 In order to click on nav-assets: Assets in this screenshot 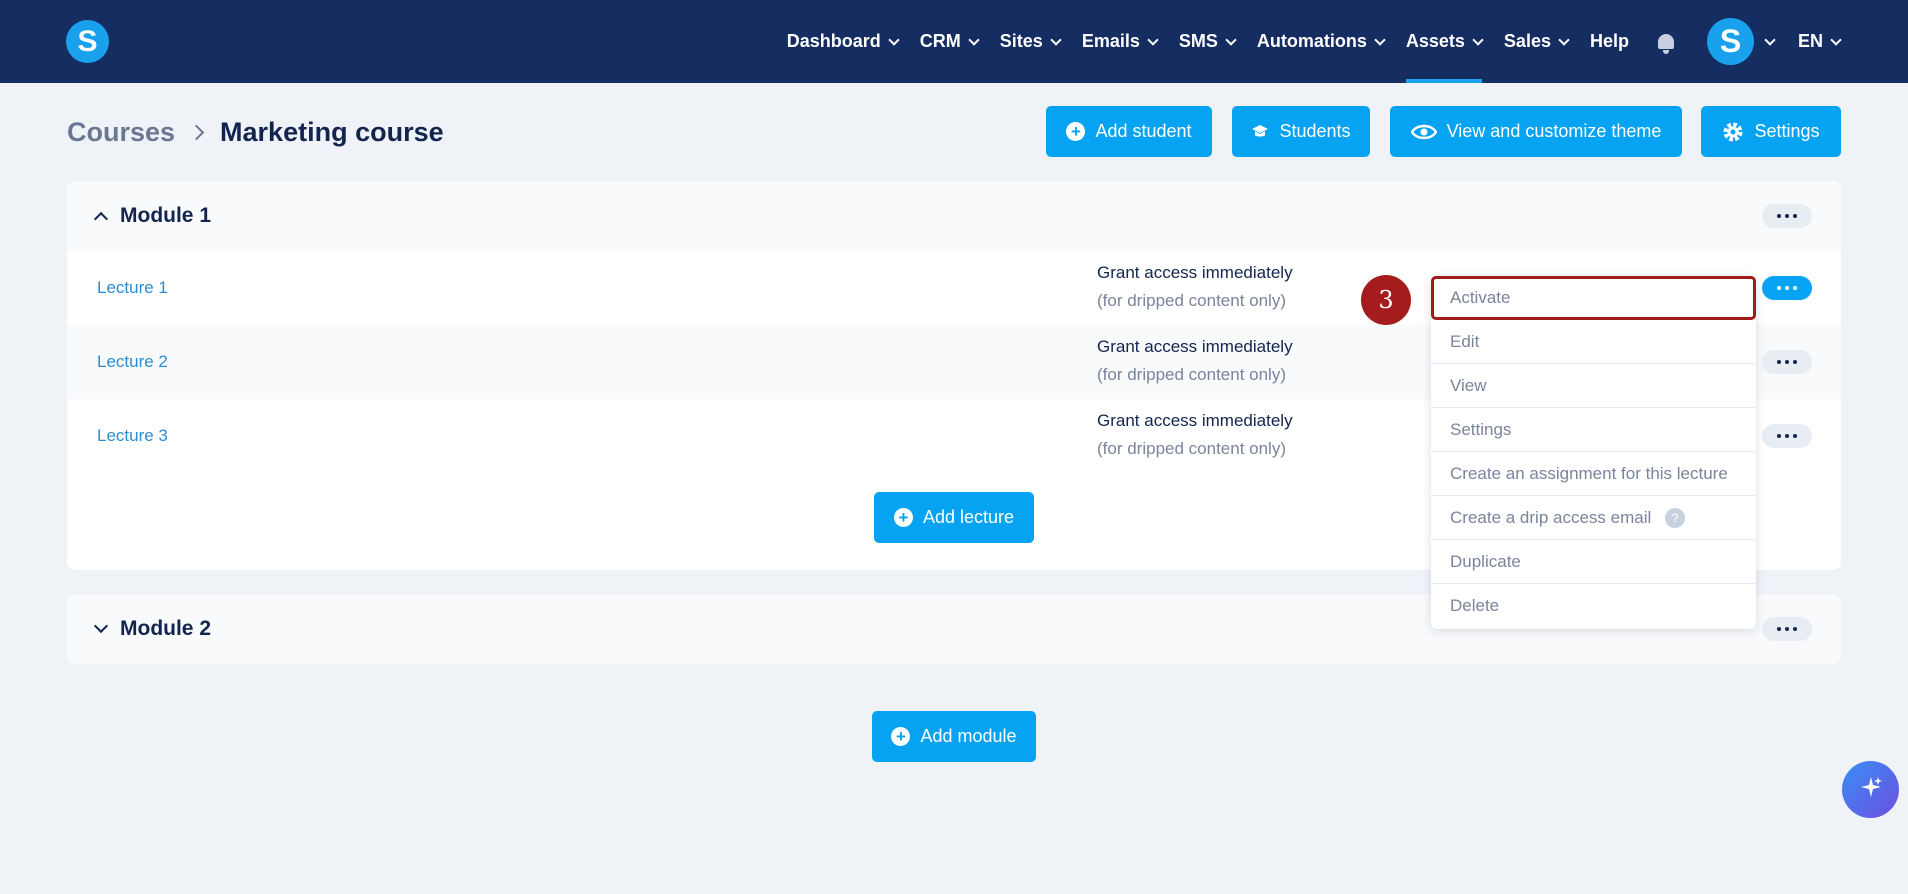, I will do `click(1444, 41)`.